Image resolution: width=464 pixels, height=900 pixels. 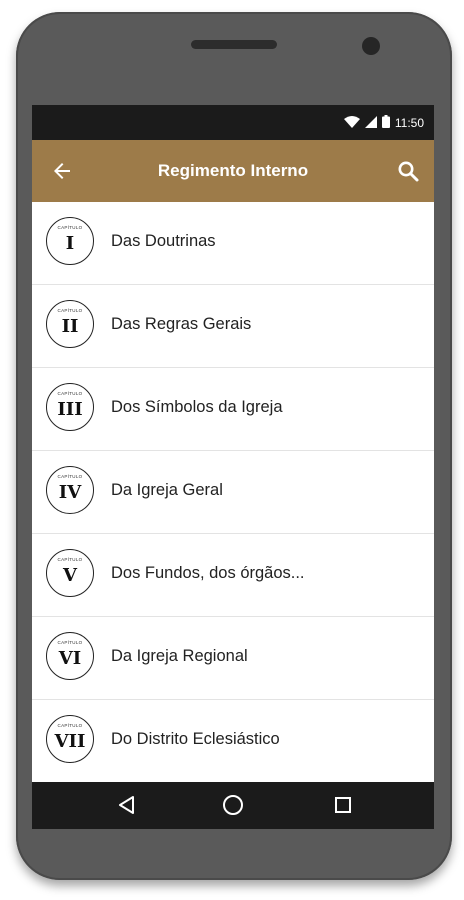 I want to click on list-item: CAPÍTULO VII Do Distrito Eclesiástico, so click(x=233, y=741).